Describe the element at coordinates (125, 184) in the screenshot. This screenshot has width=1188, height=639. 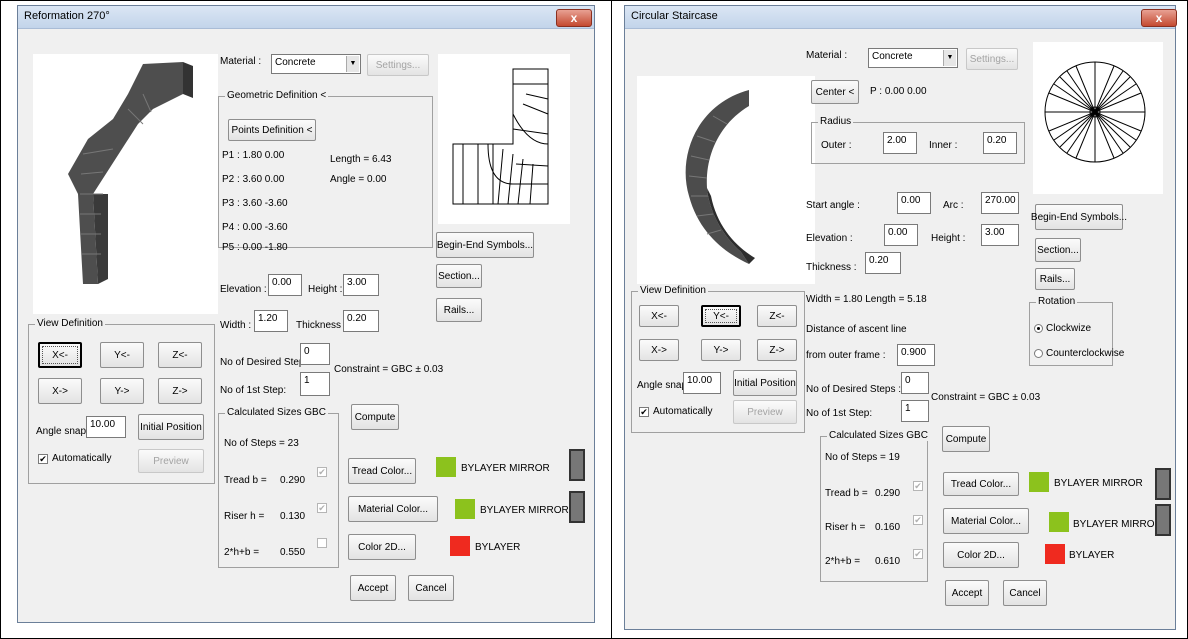
I see `preview-3d` at that location.